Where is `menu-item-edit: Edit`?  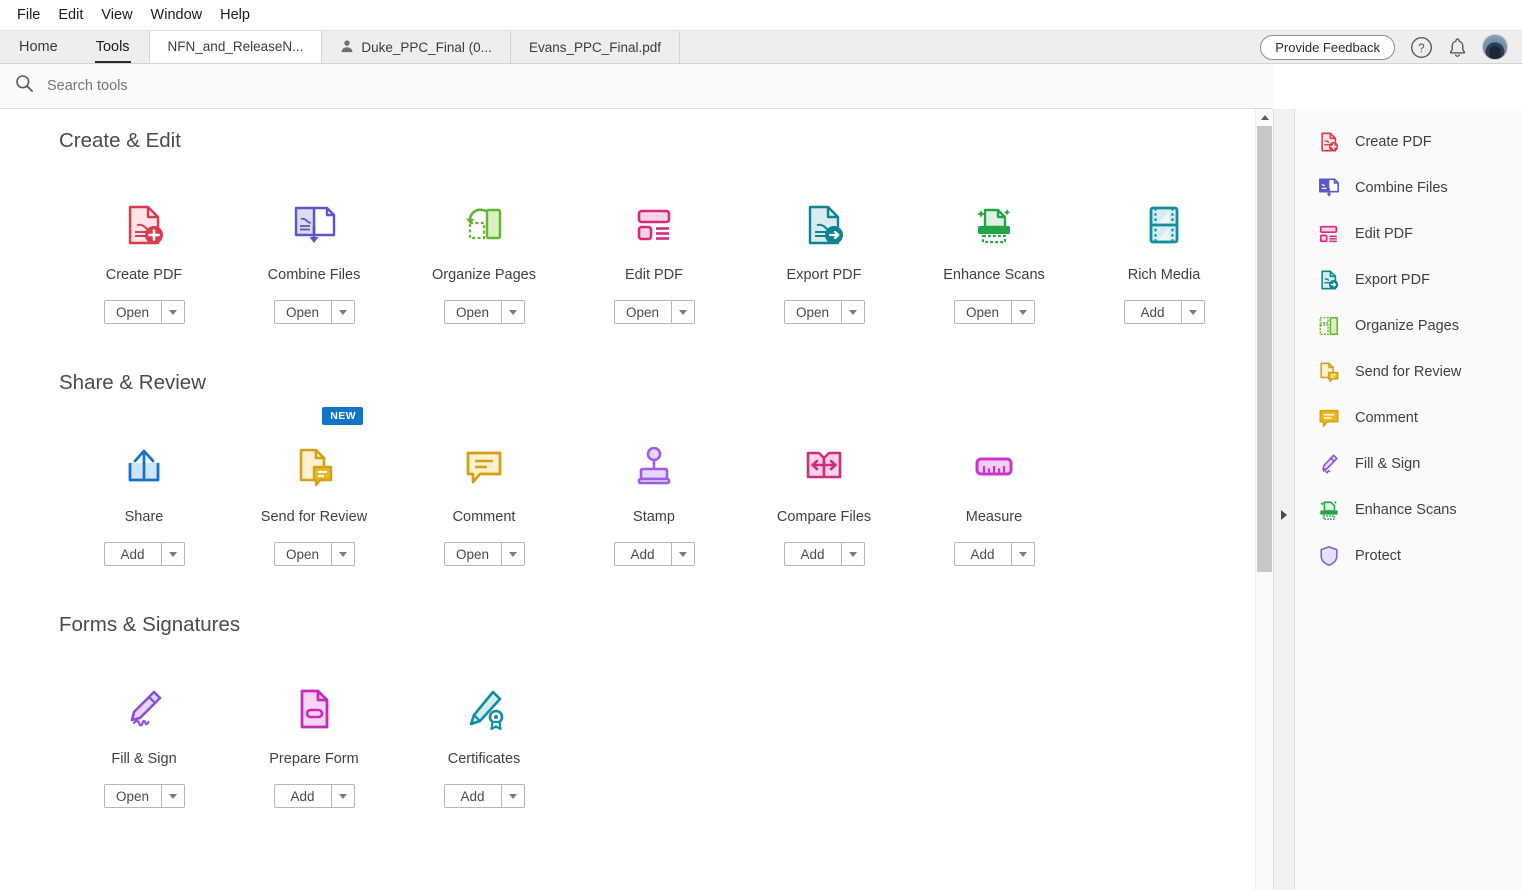 menu-item-edit: Edit is located at coordinates (70, 15).